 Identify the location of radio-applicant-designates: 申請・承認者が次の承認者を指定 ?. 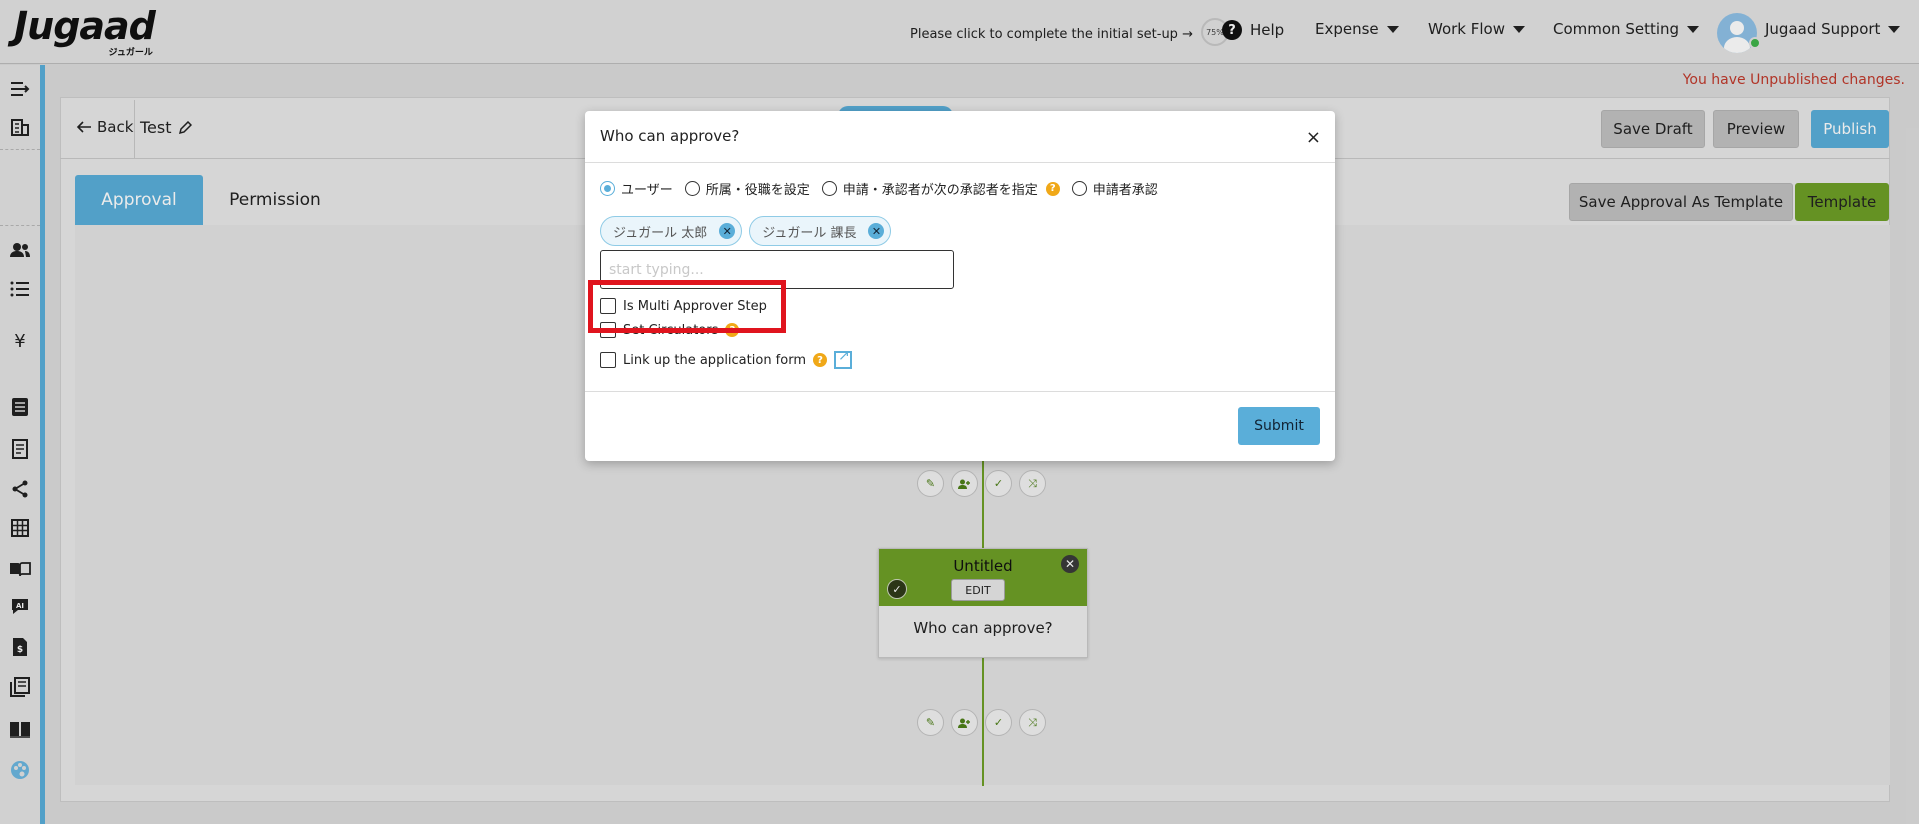
(940, 188).